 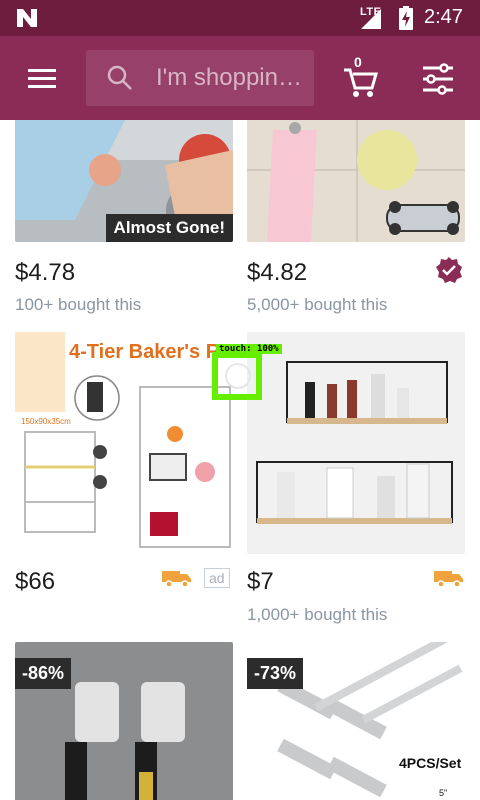 What do you see at coordinates (35, 581) in the screenshot?
I see `product-price: $66` at bounding box center [35, 581].